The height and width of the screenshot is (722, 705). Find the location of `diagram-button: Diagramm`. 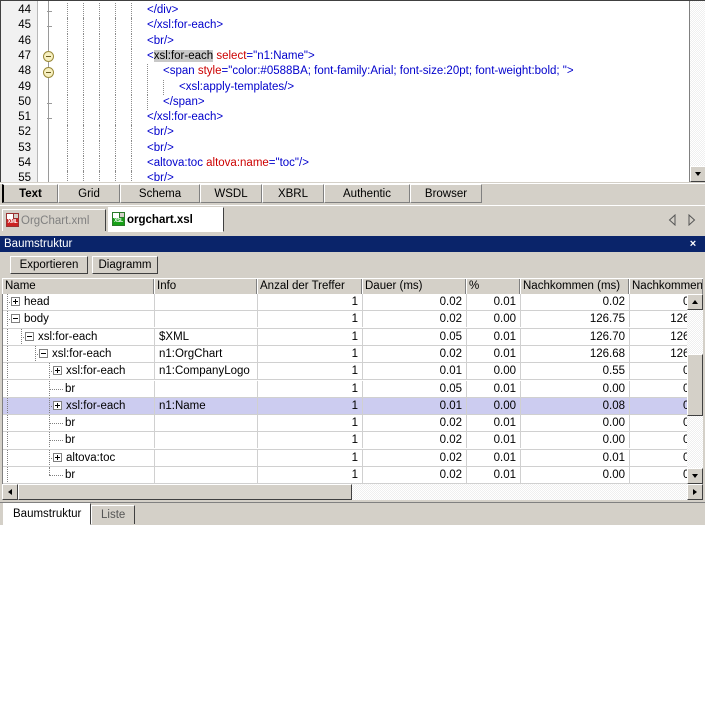

diagram-button: Diagramm is located at coordinates (125, 265).